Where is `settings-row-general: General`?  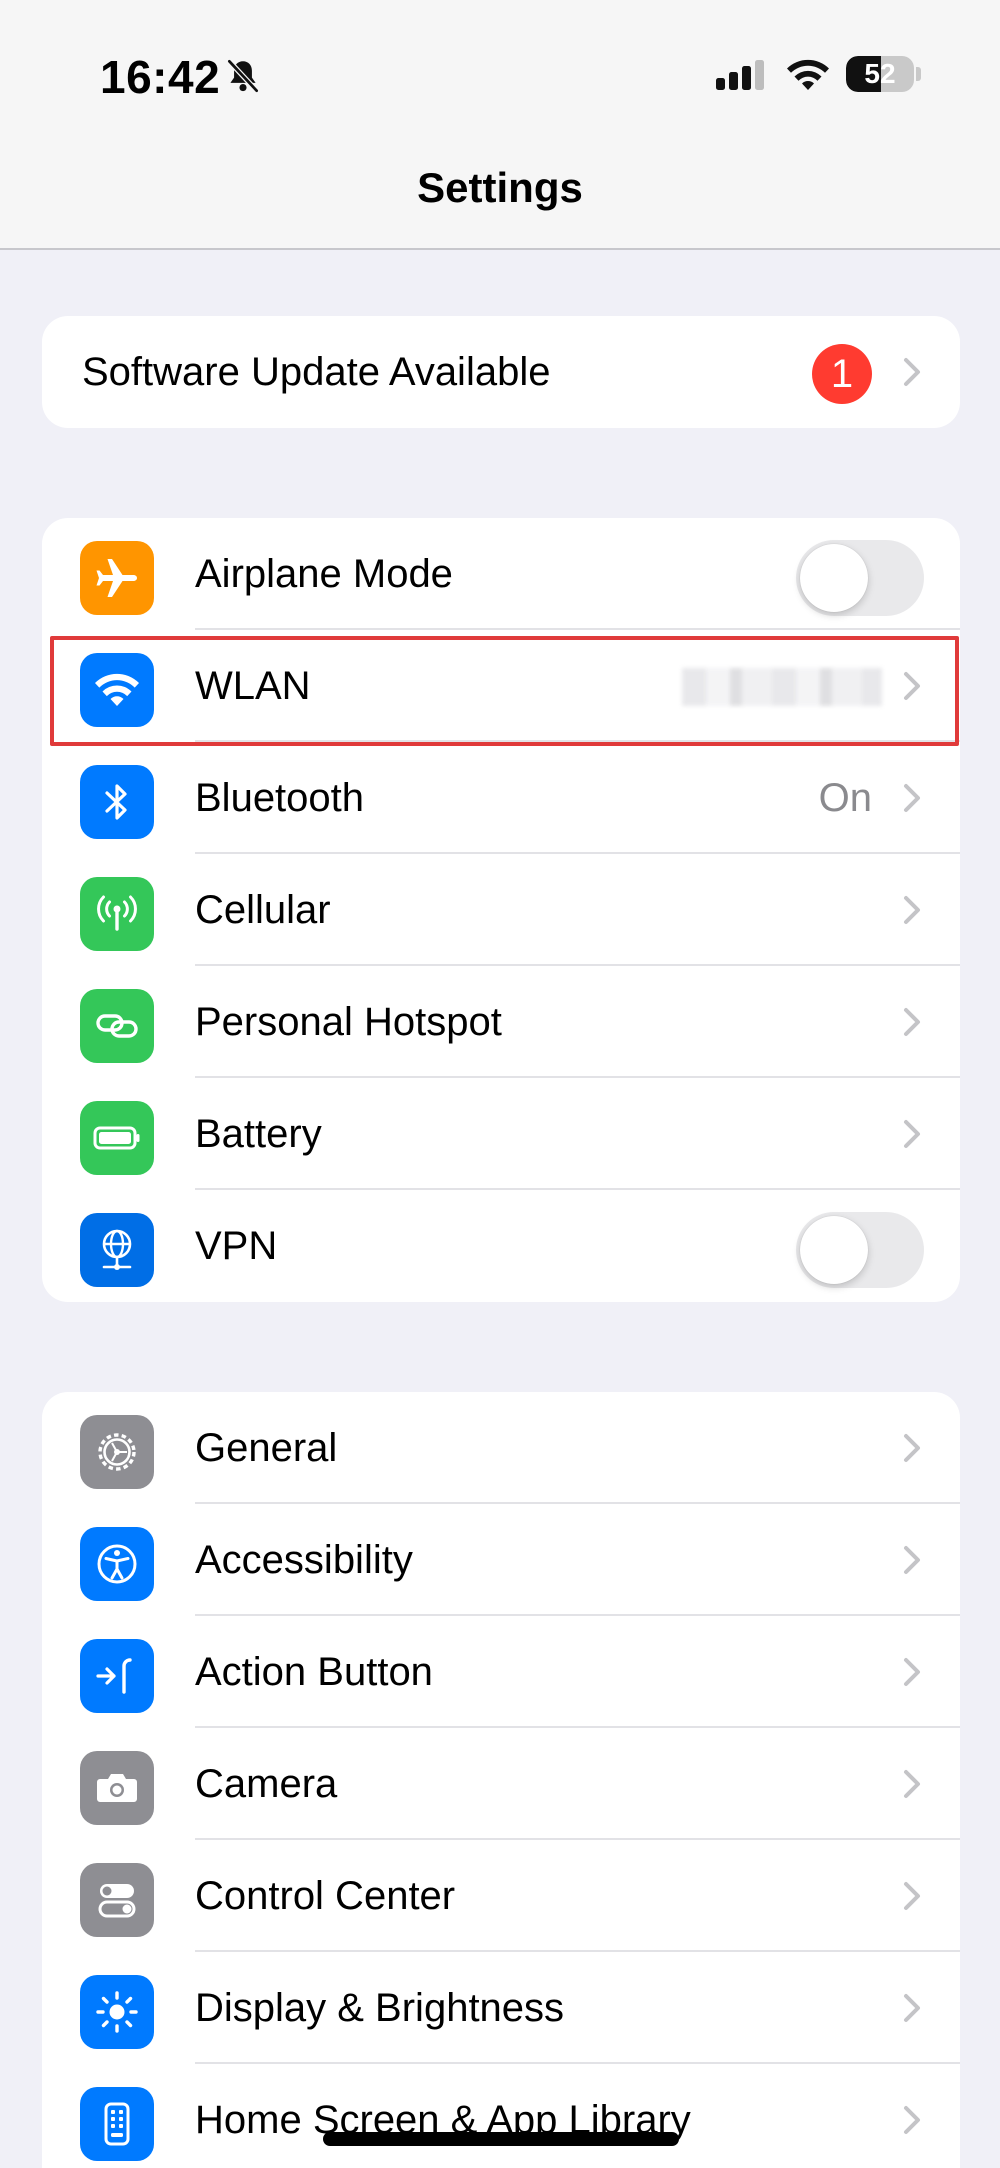
settings-row-general: General is located at coordinates (501, 1448).